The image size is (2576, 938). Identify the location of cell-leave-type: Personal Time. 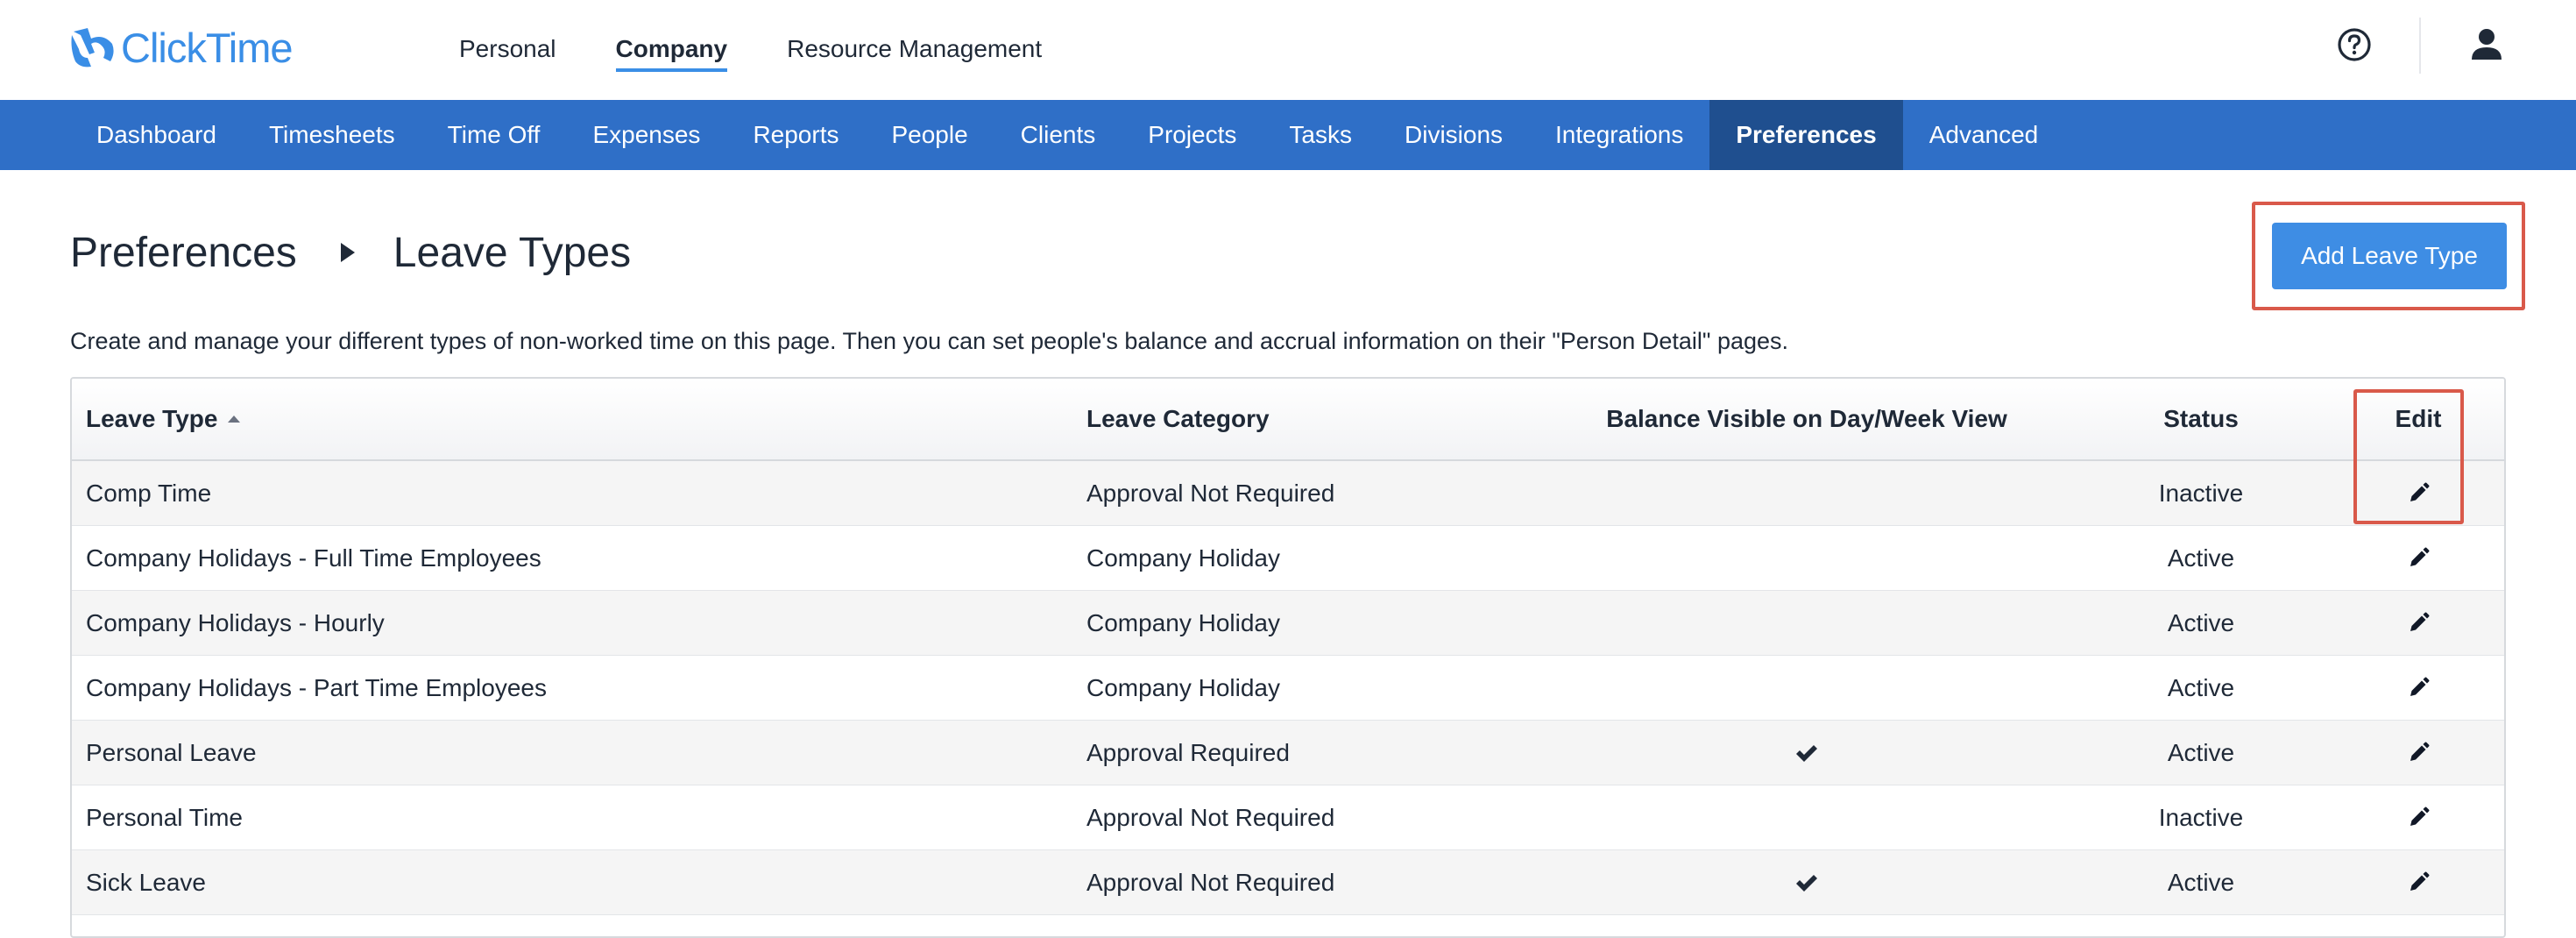
(164, 817).